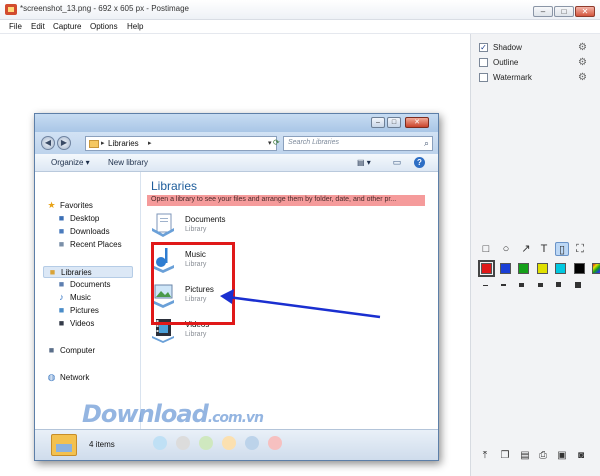 This screenshot has height=476, width=600. I want to click on menu-edit: Edit, so click(38, 26).